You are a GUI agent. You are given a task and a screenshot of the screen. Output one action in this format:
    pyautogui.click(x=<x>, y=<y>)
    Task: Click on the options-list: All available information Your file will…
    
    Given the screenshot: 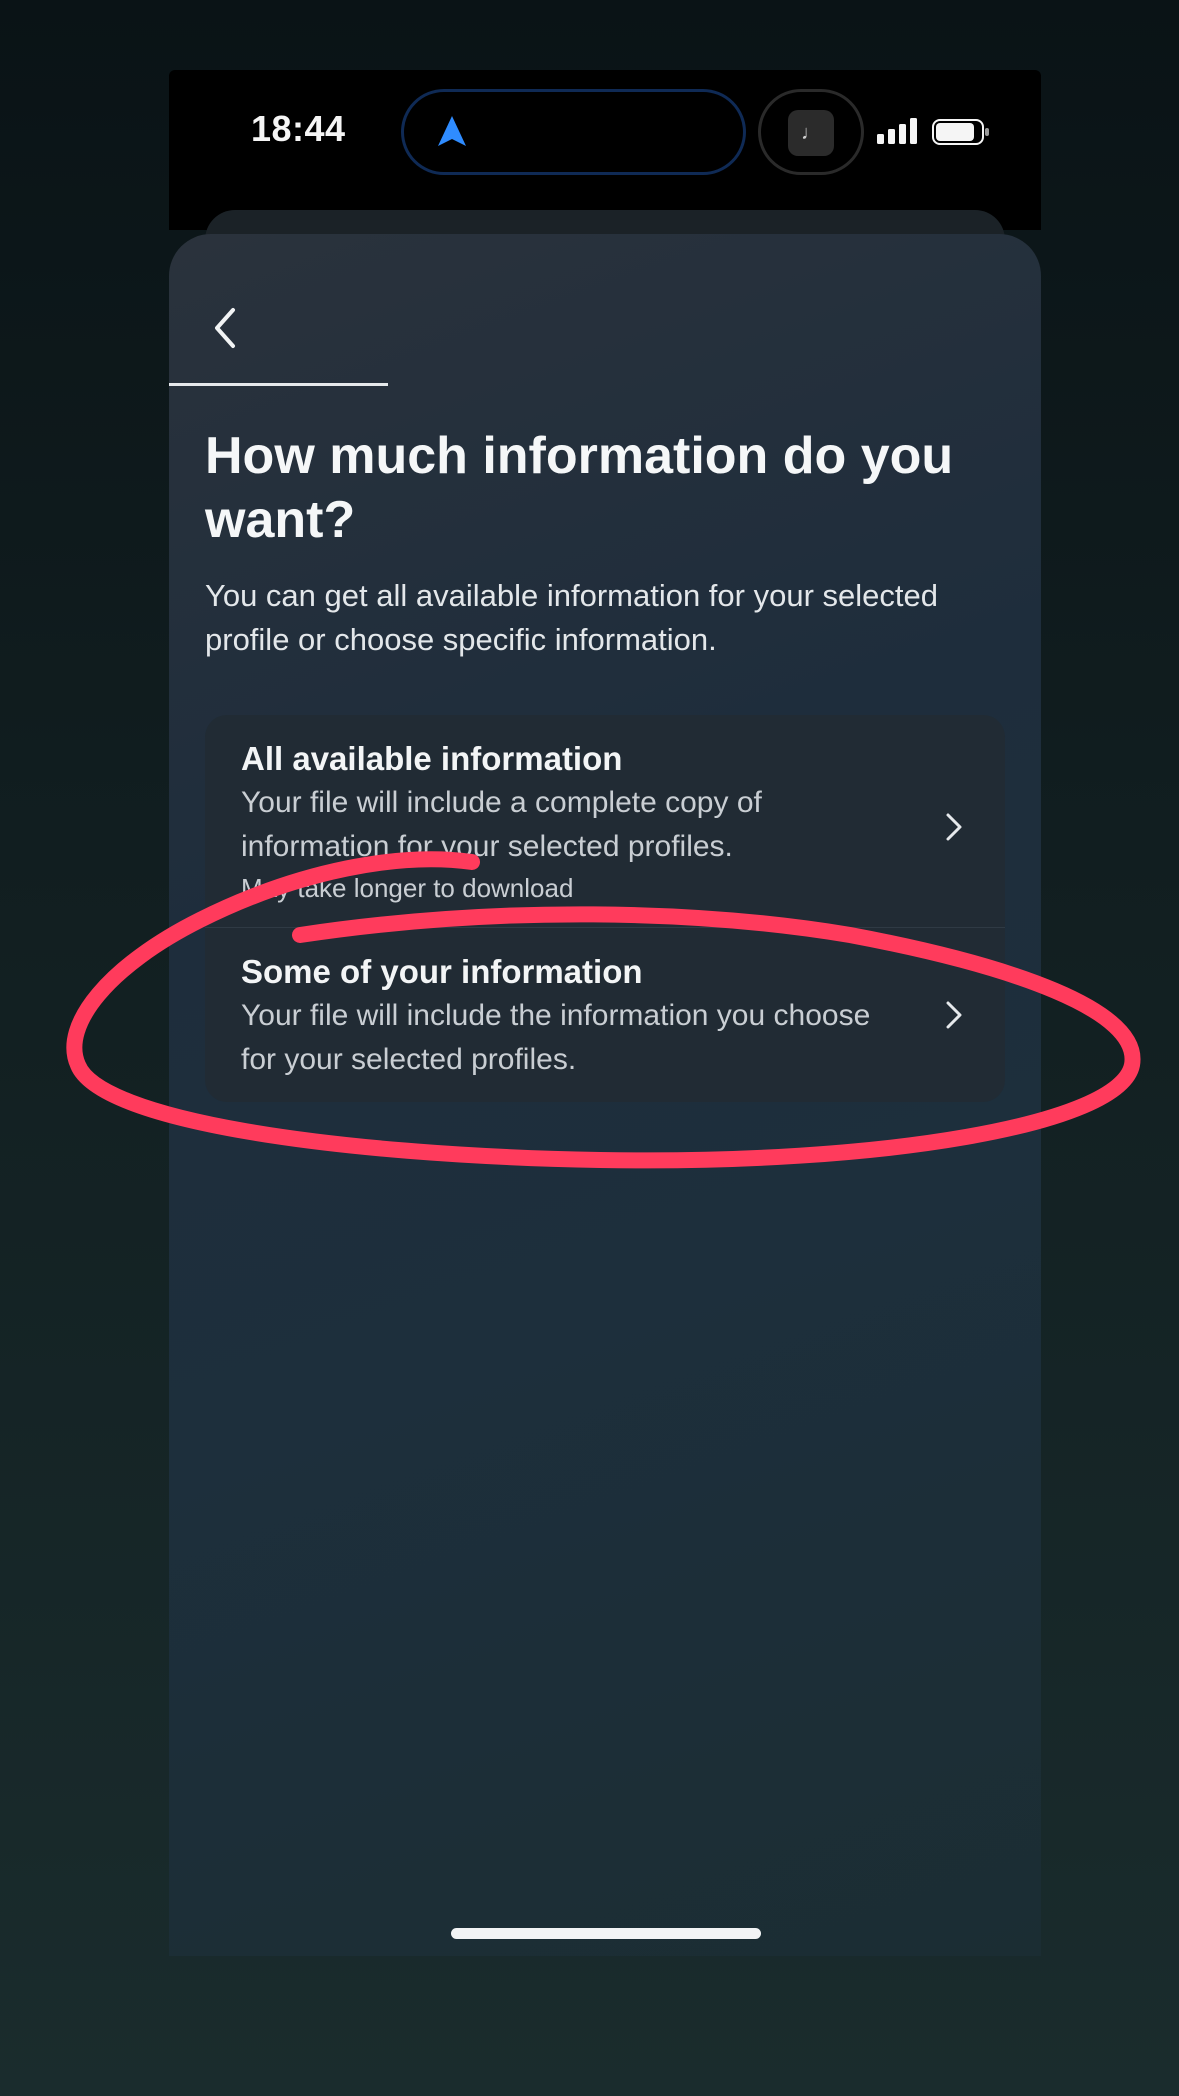 What is the action you would take?
    pyautogui.click(x=605, y=908)
    